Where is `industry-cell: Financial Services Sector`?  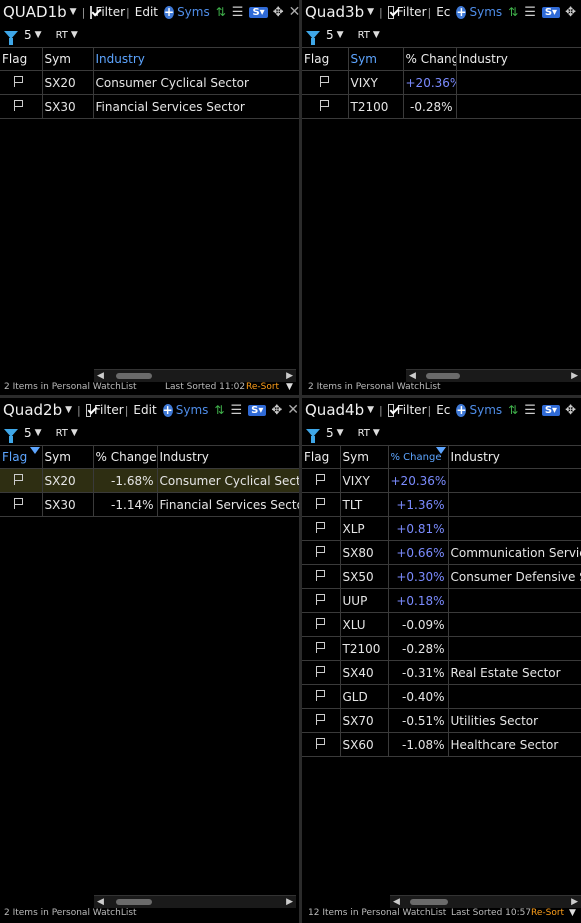
industry-cell: Financial Services Sector is located at coordinates (228, 504).